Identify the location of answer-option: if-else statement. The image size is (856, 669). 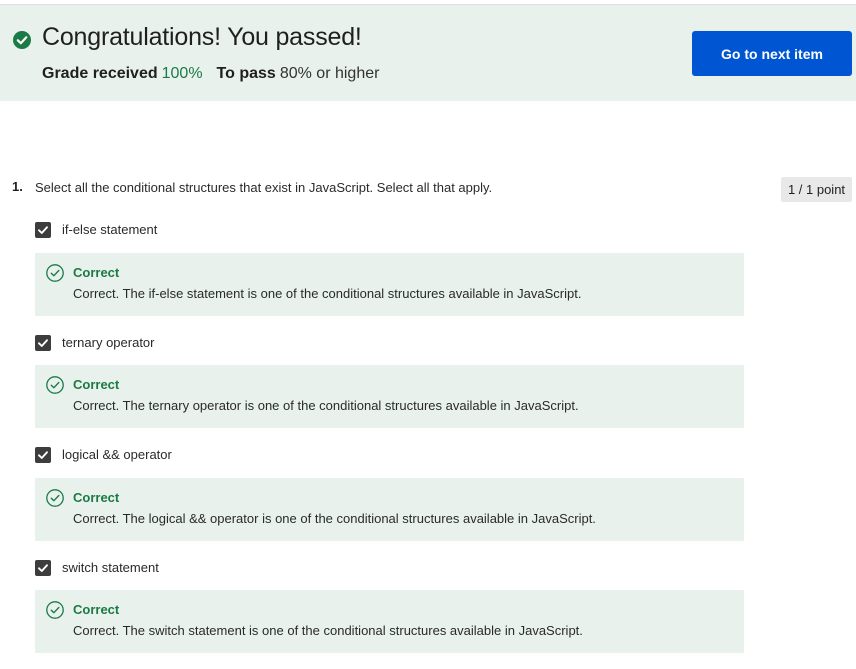
(96, 230).